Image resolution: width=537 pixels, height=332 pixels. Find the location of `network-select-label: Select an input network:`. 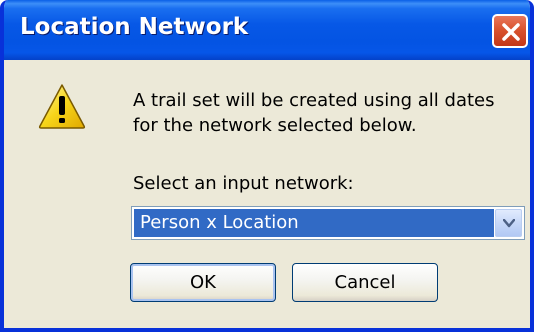

network-select-label: Select an input network: is located at coordinates (243, 183).